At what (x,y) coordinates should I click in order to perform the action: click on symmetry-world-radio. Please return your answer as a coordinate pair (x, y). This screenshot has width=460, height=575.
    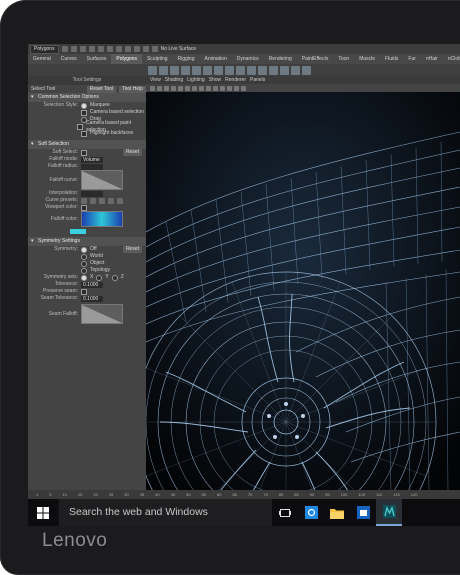
    Looking at the image, I should click on (84, 256).